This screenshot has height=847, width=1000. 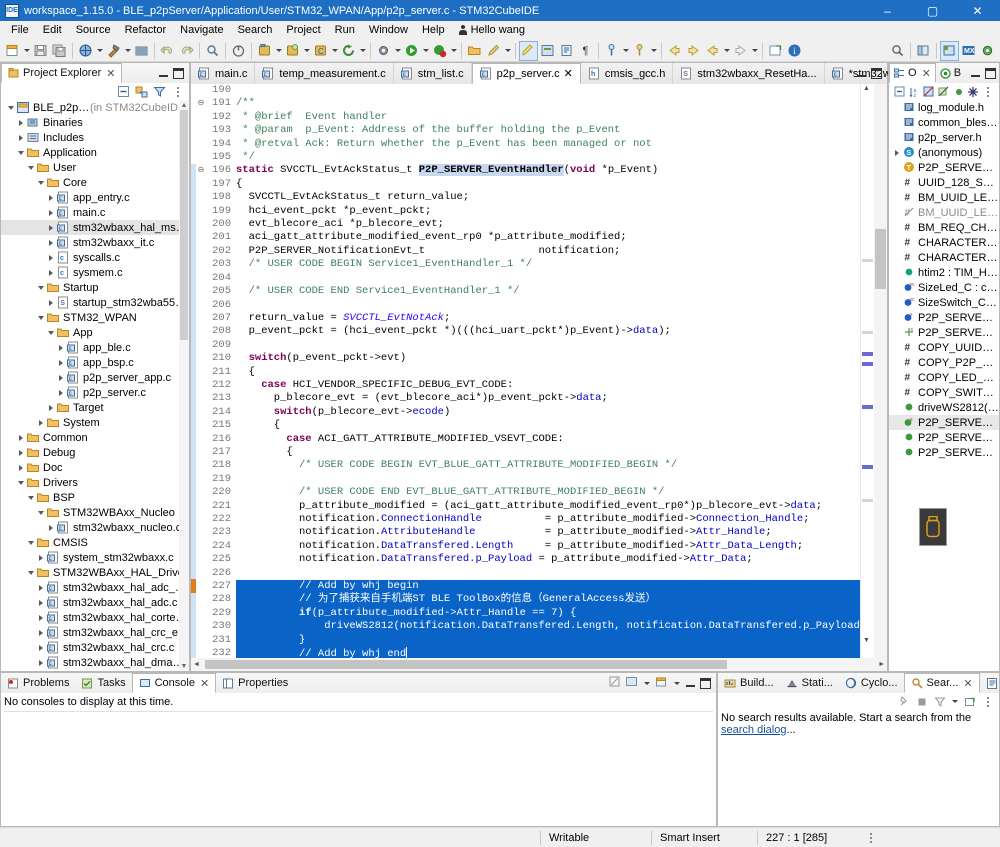 I want to click on outline-item-htim2-tim-handle: htim2 : TIM_Handle, so click(x=944, y=272).